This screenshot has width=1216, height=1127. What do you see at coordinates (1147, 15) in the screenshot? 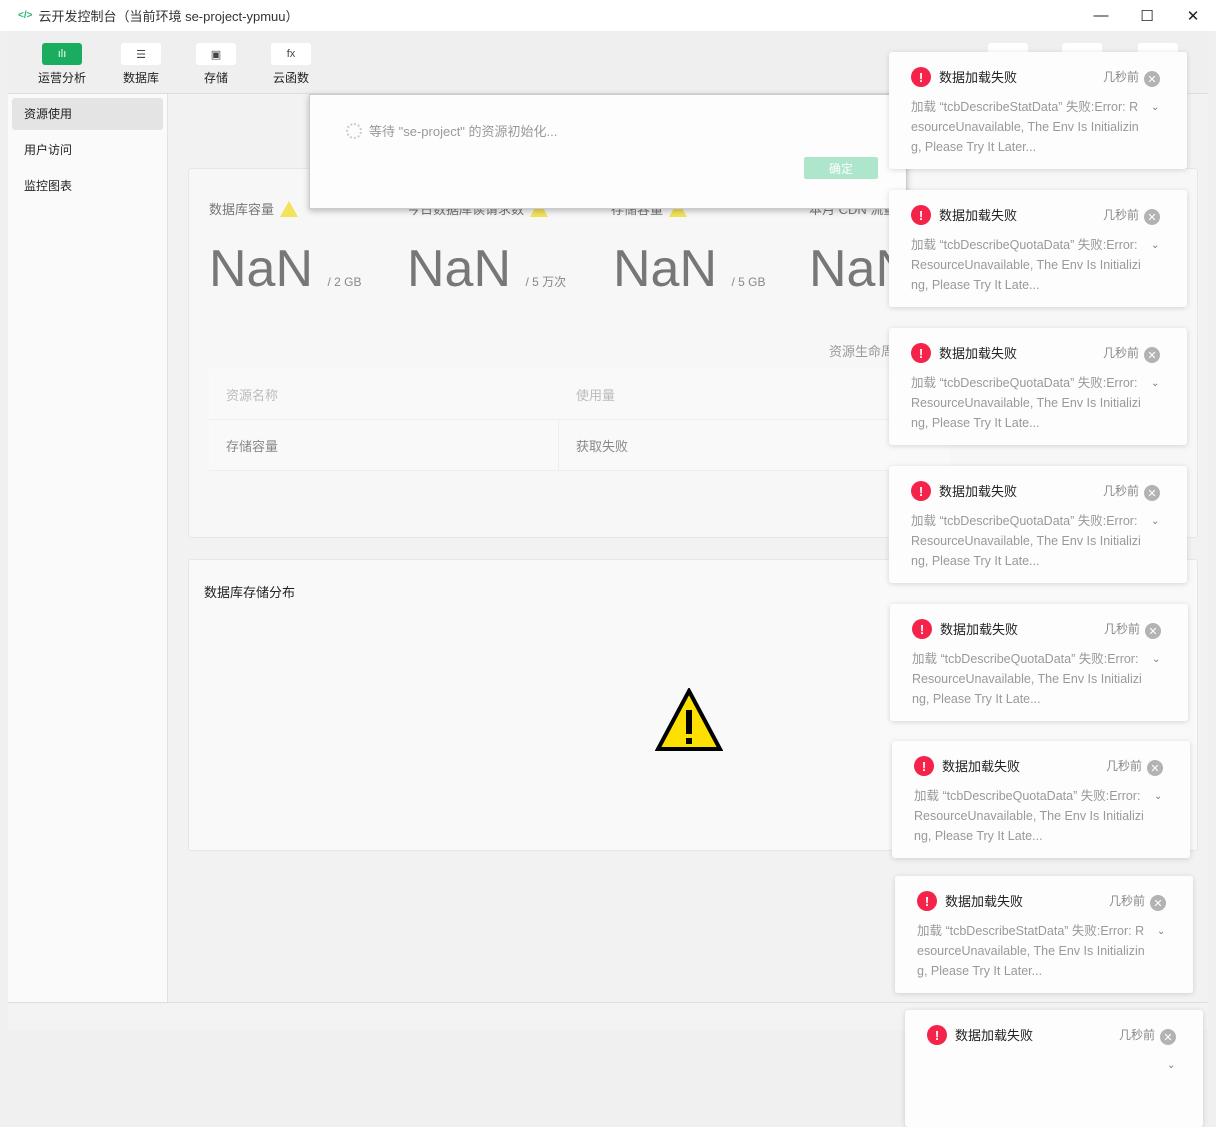
I see `maximize-button: ☐` at bounding box center [1147, 15].